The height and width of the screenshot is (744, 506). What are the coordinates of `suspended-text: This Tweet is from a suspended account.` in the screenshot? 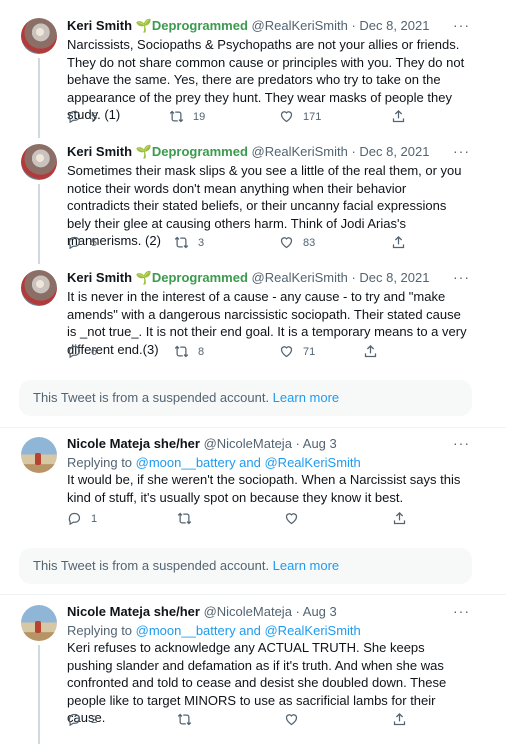 It's located at (153, 565).